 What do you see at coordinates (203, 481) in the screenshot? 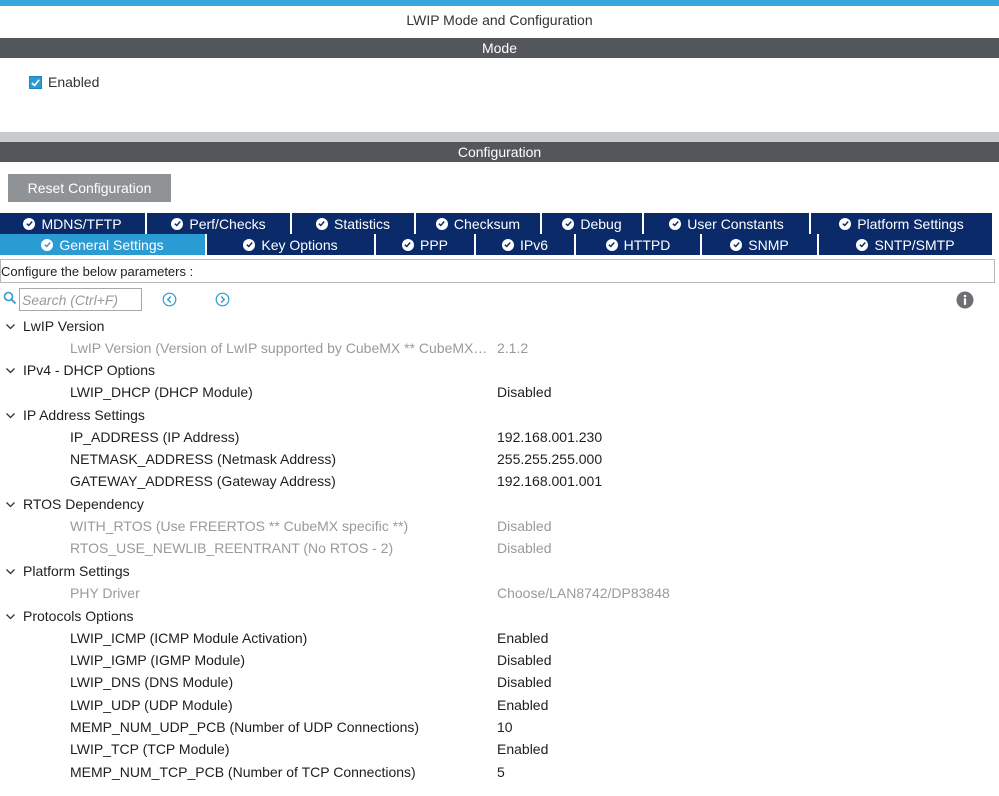
I see `param-name: GATEWAY_ADDRESS (Gateway Address)` at bounding box center [203, 481].